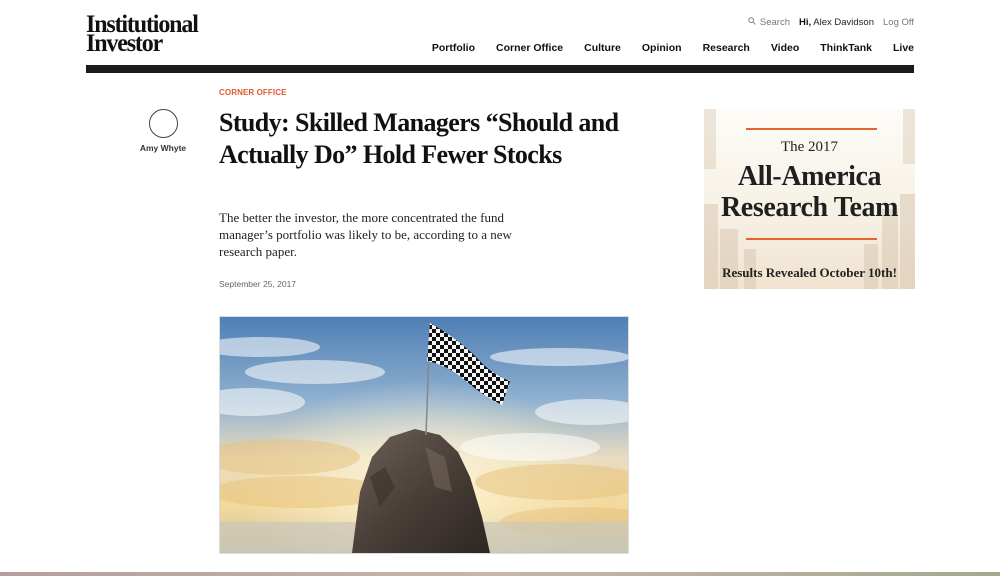 This screenshot has width=1000, height=576. I want to click on author-name: Amy Whyte, so click(163, 148).